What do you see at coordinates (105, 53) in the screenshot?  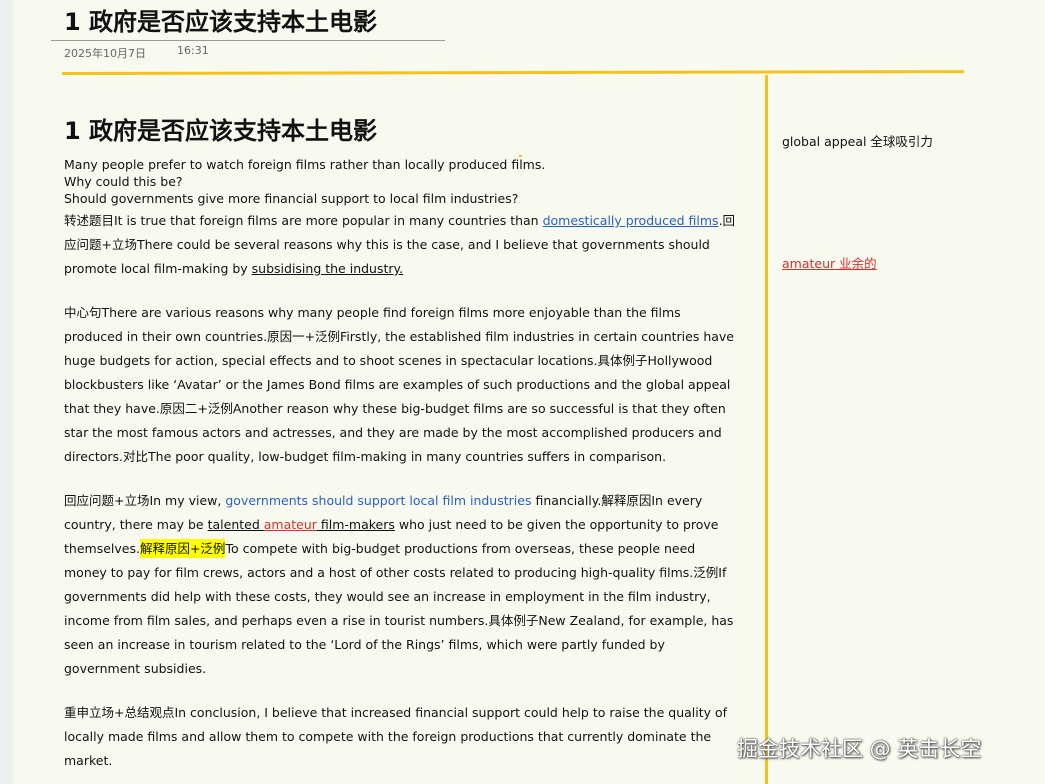 I see `note-date: 2025年10月7日` at bounding box center [105, 53].